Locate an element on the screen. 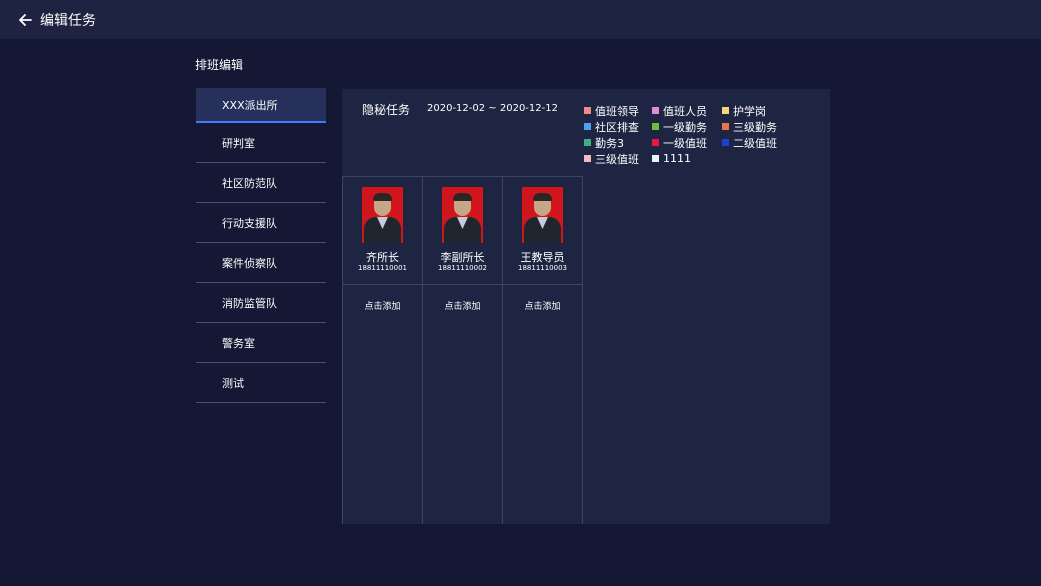  legend-item: 值班领导 is located at coordinates (618, 110).